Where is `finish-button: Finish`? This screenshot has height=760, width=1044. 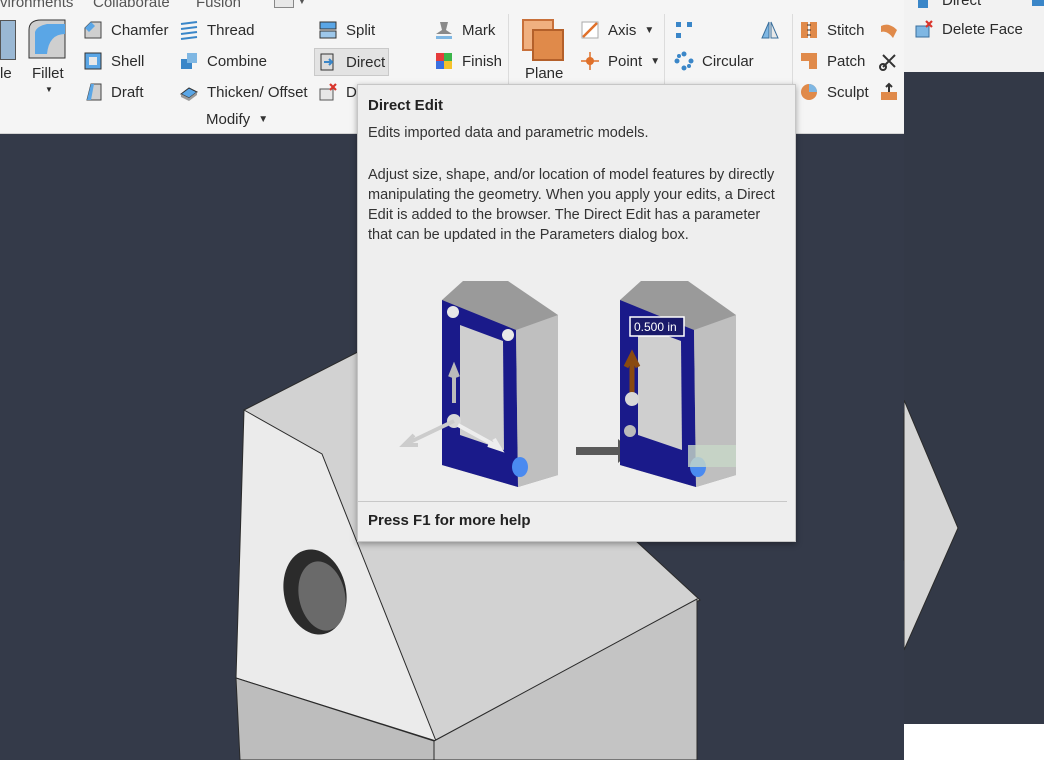 finish-button: Finish is located at coordinates (468, 61).